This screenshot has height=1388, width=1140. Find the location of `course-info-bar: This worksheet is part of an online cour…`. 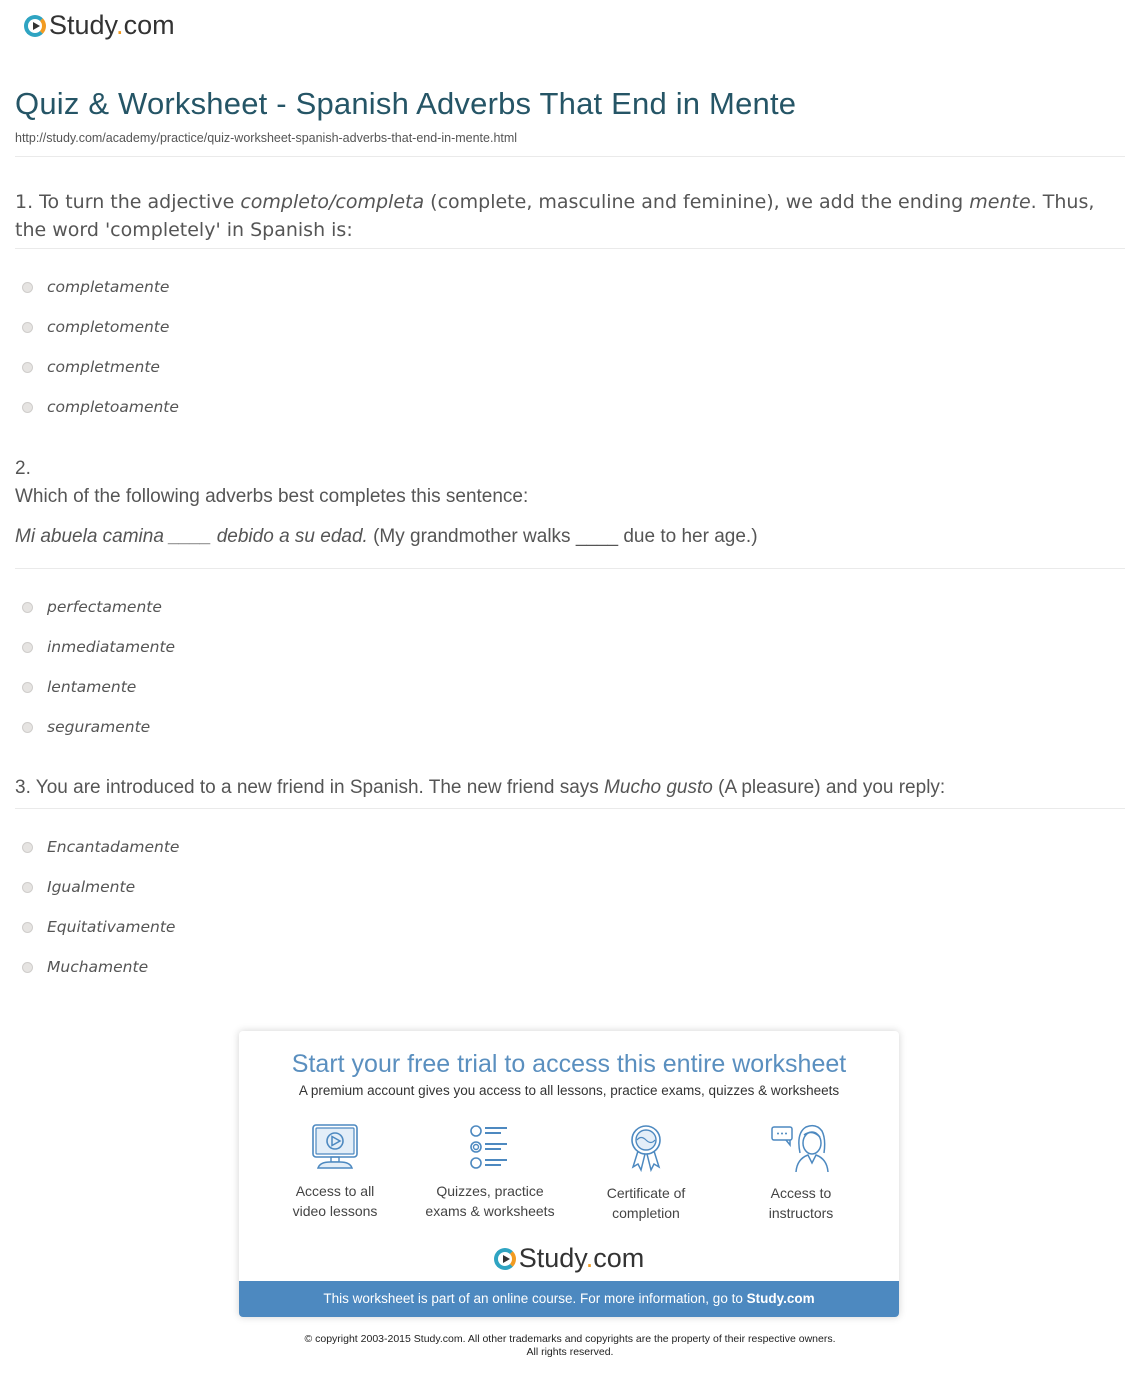

course-info-bar: This worksheet is part of an online cour… is located at coordinates (569, 1299).